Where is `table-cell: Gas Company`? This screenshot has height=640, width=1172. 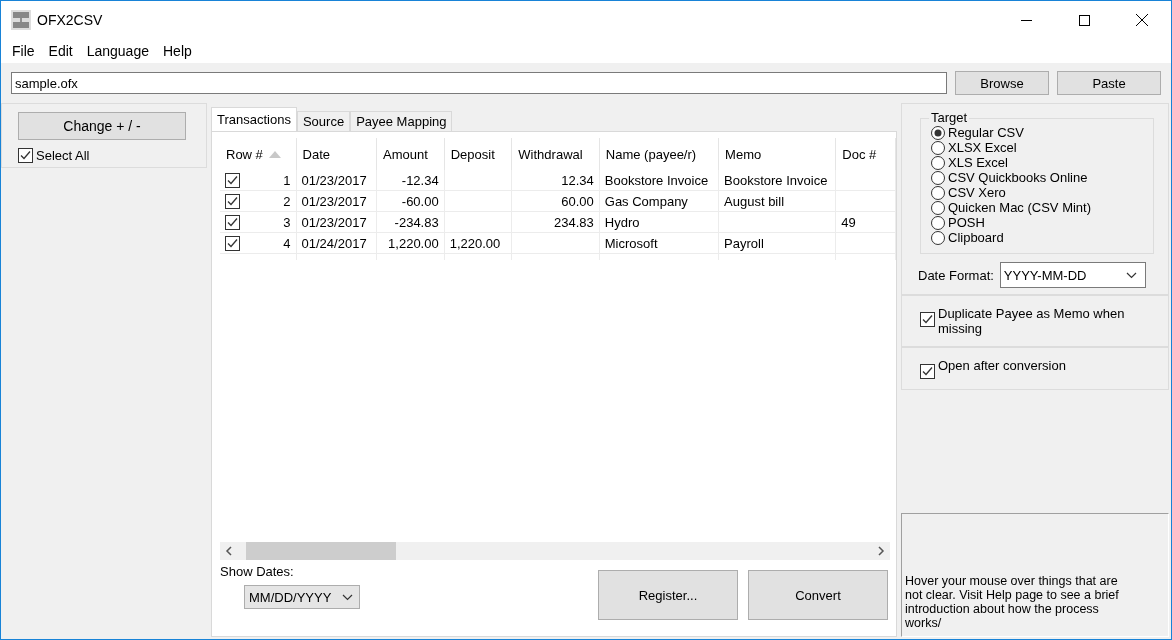 table-cell: Gas Company is located at coordinates (659, 201).